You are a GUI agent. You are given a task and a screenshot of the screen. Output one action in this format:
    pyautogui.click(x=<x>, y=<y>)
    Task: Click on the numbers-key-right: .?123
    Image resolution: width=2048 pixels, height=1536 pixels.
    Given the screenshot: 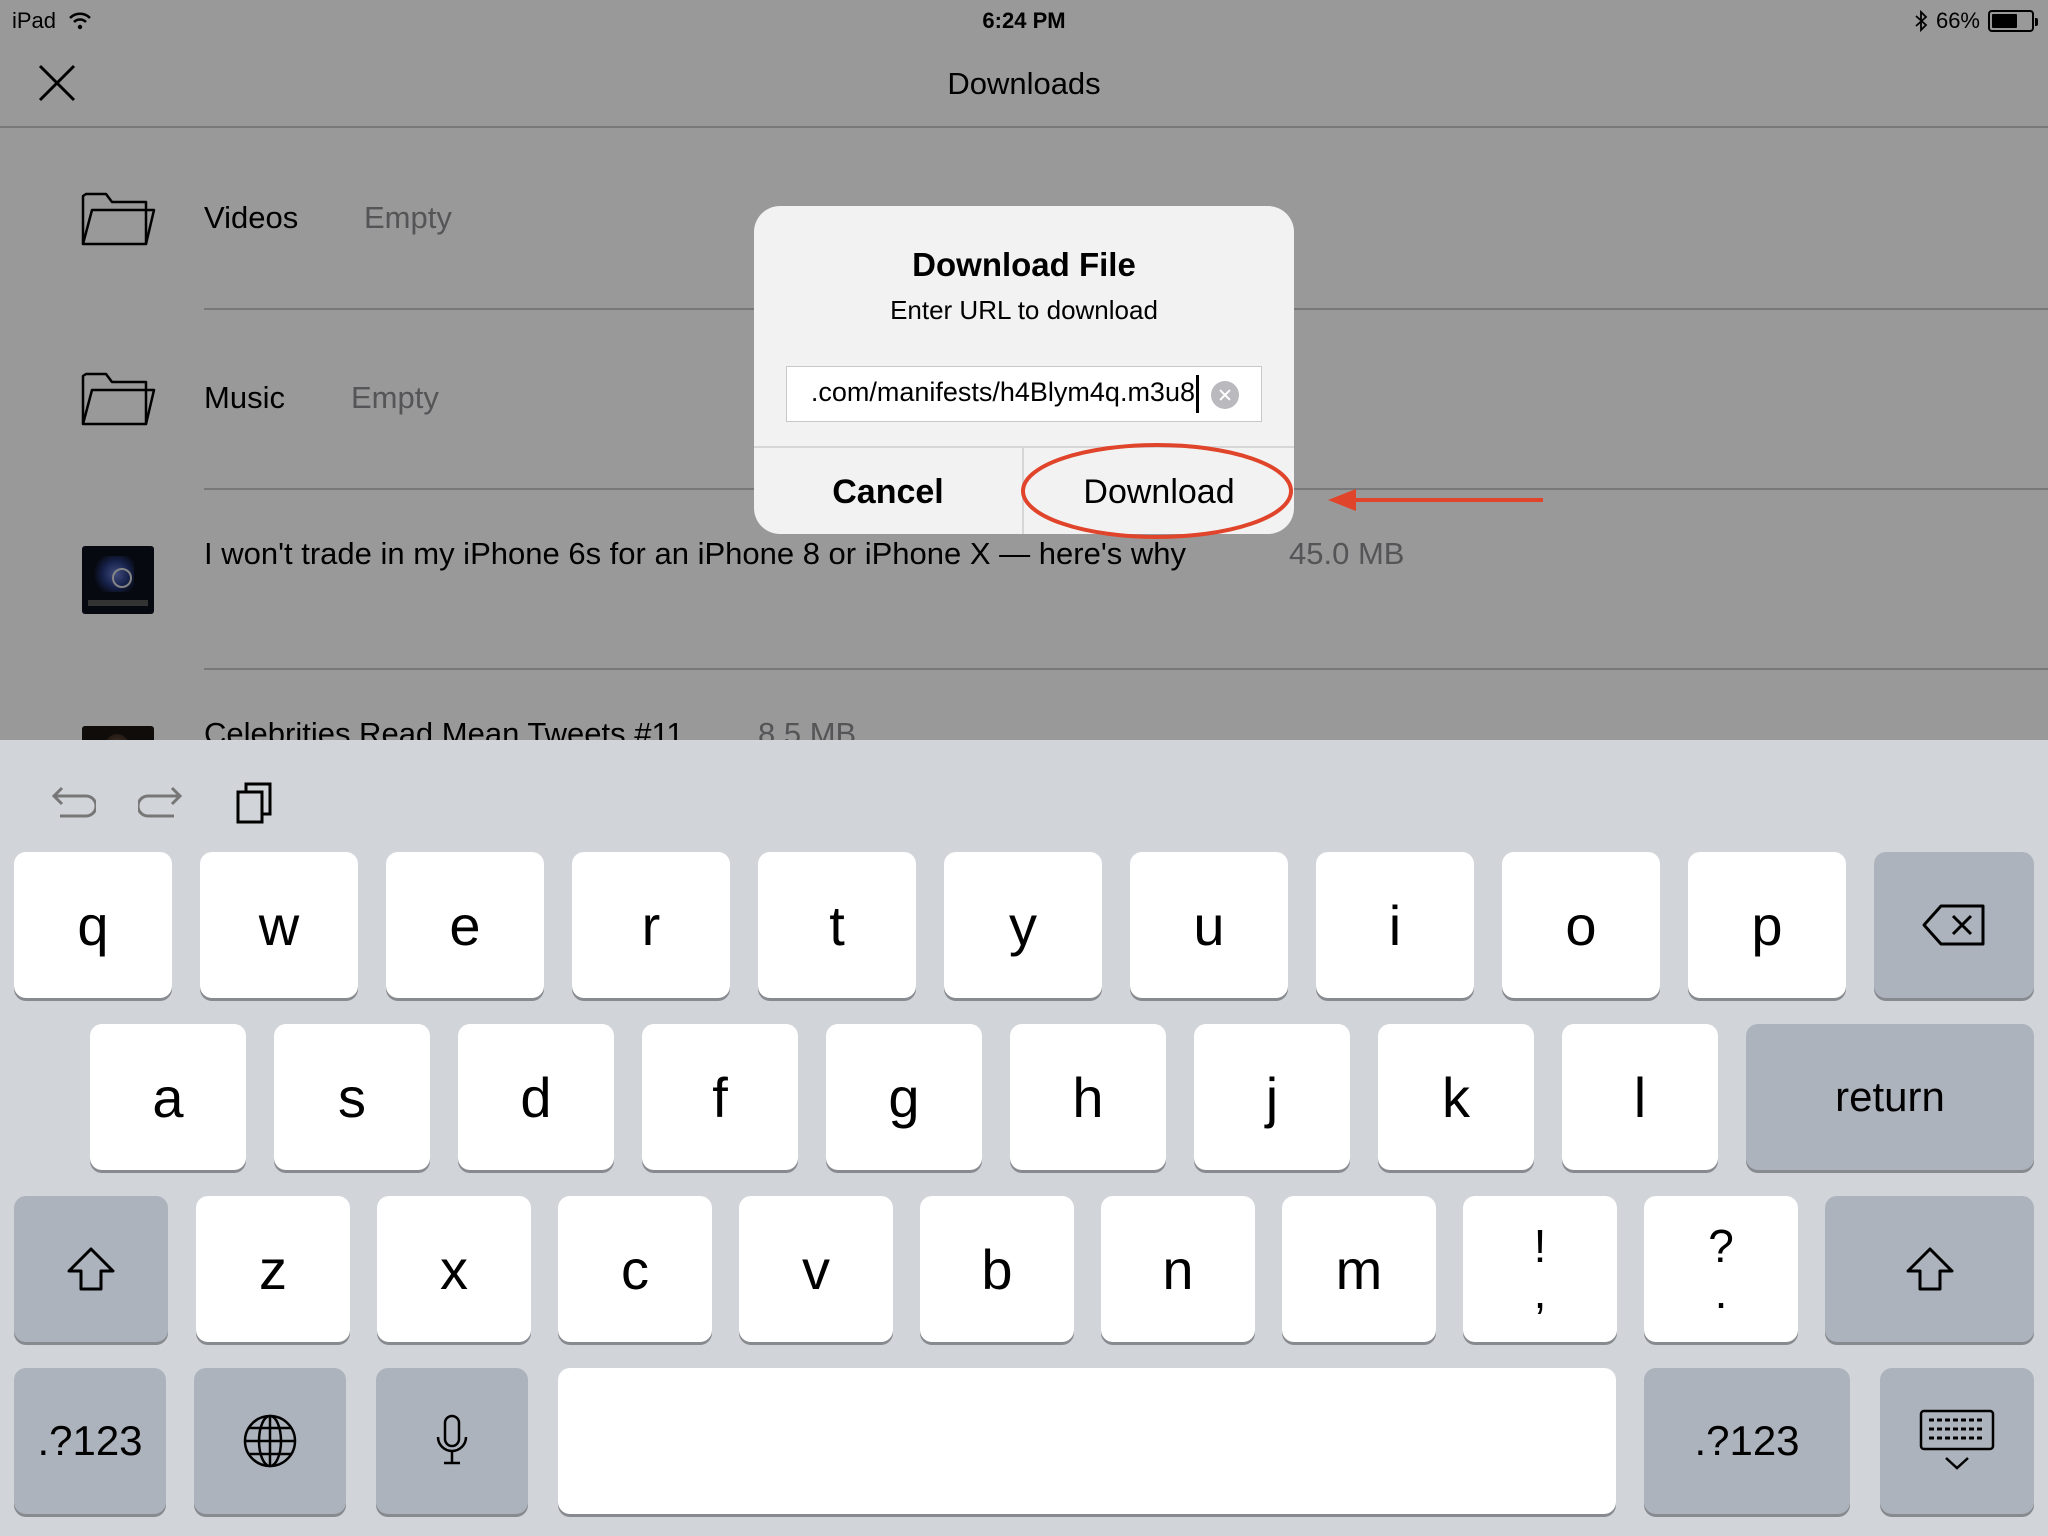 What is the action you would take?
    pyautogui.click(x=1747, y=1441)
    